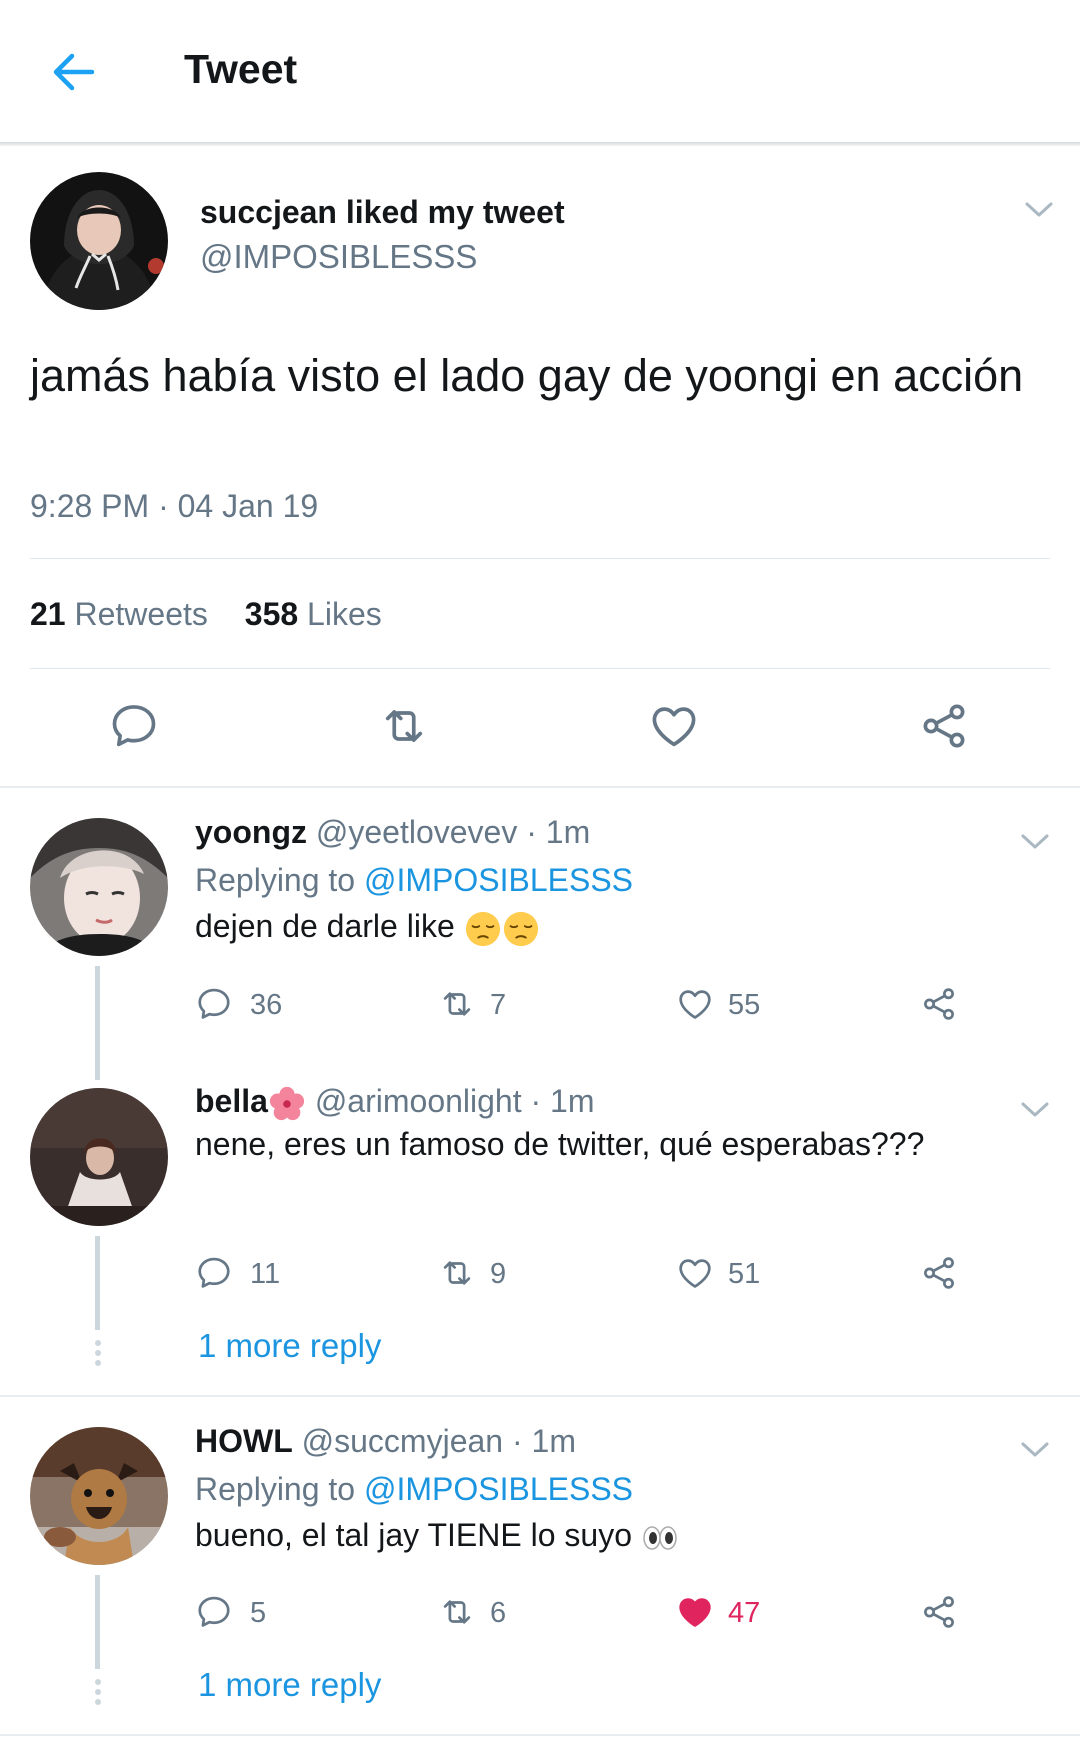 The height and width of the screenshot is (1740, 1080). Describe the element at coordinates (413, 1535) in the screenshot. I see `reply-text: bueno, el tal jay TIENE lo suyo` at that location.